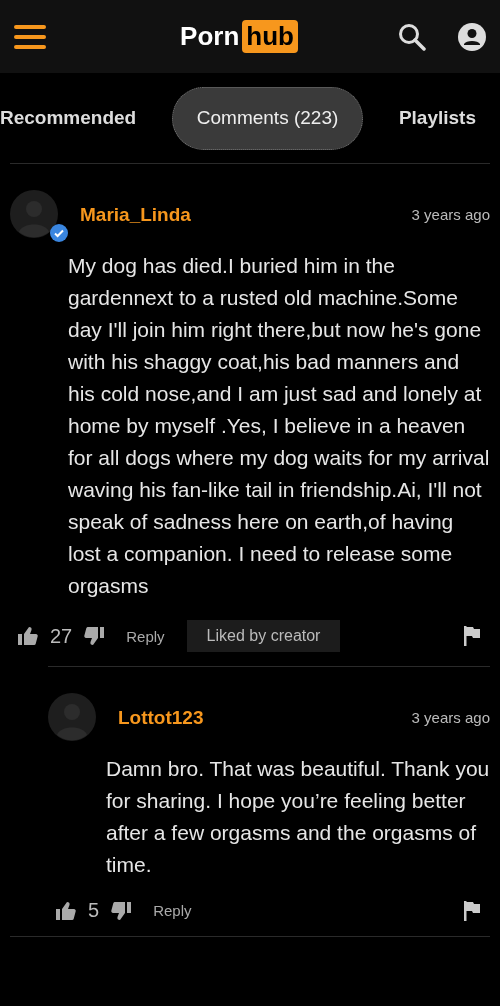 This screenshot has width=500, height=1006. What do you see at coordinates (210, 36) in the screenshot?
I see `logo-text: Porn` at bounding box center [210, 36].